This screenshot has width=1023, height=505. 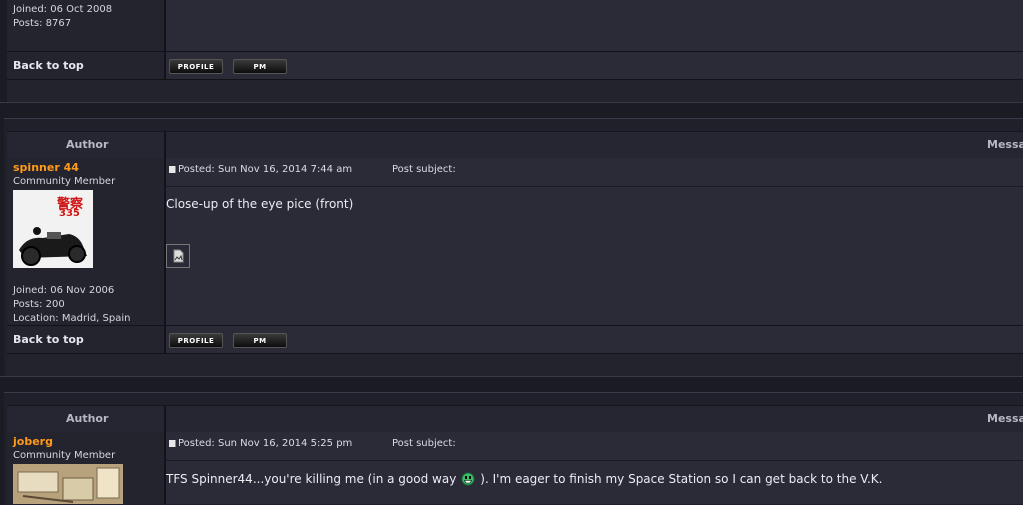 I want to click on post-spinner-rank: Community Member, so click(x=64, y=181).